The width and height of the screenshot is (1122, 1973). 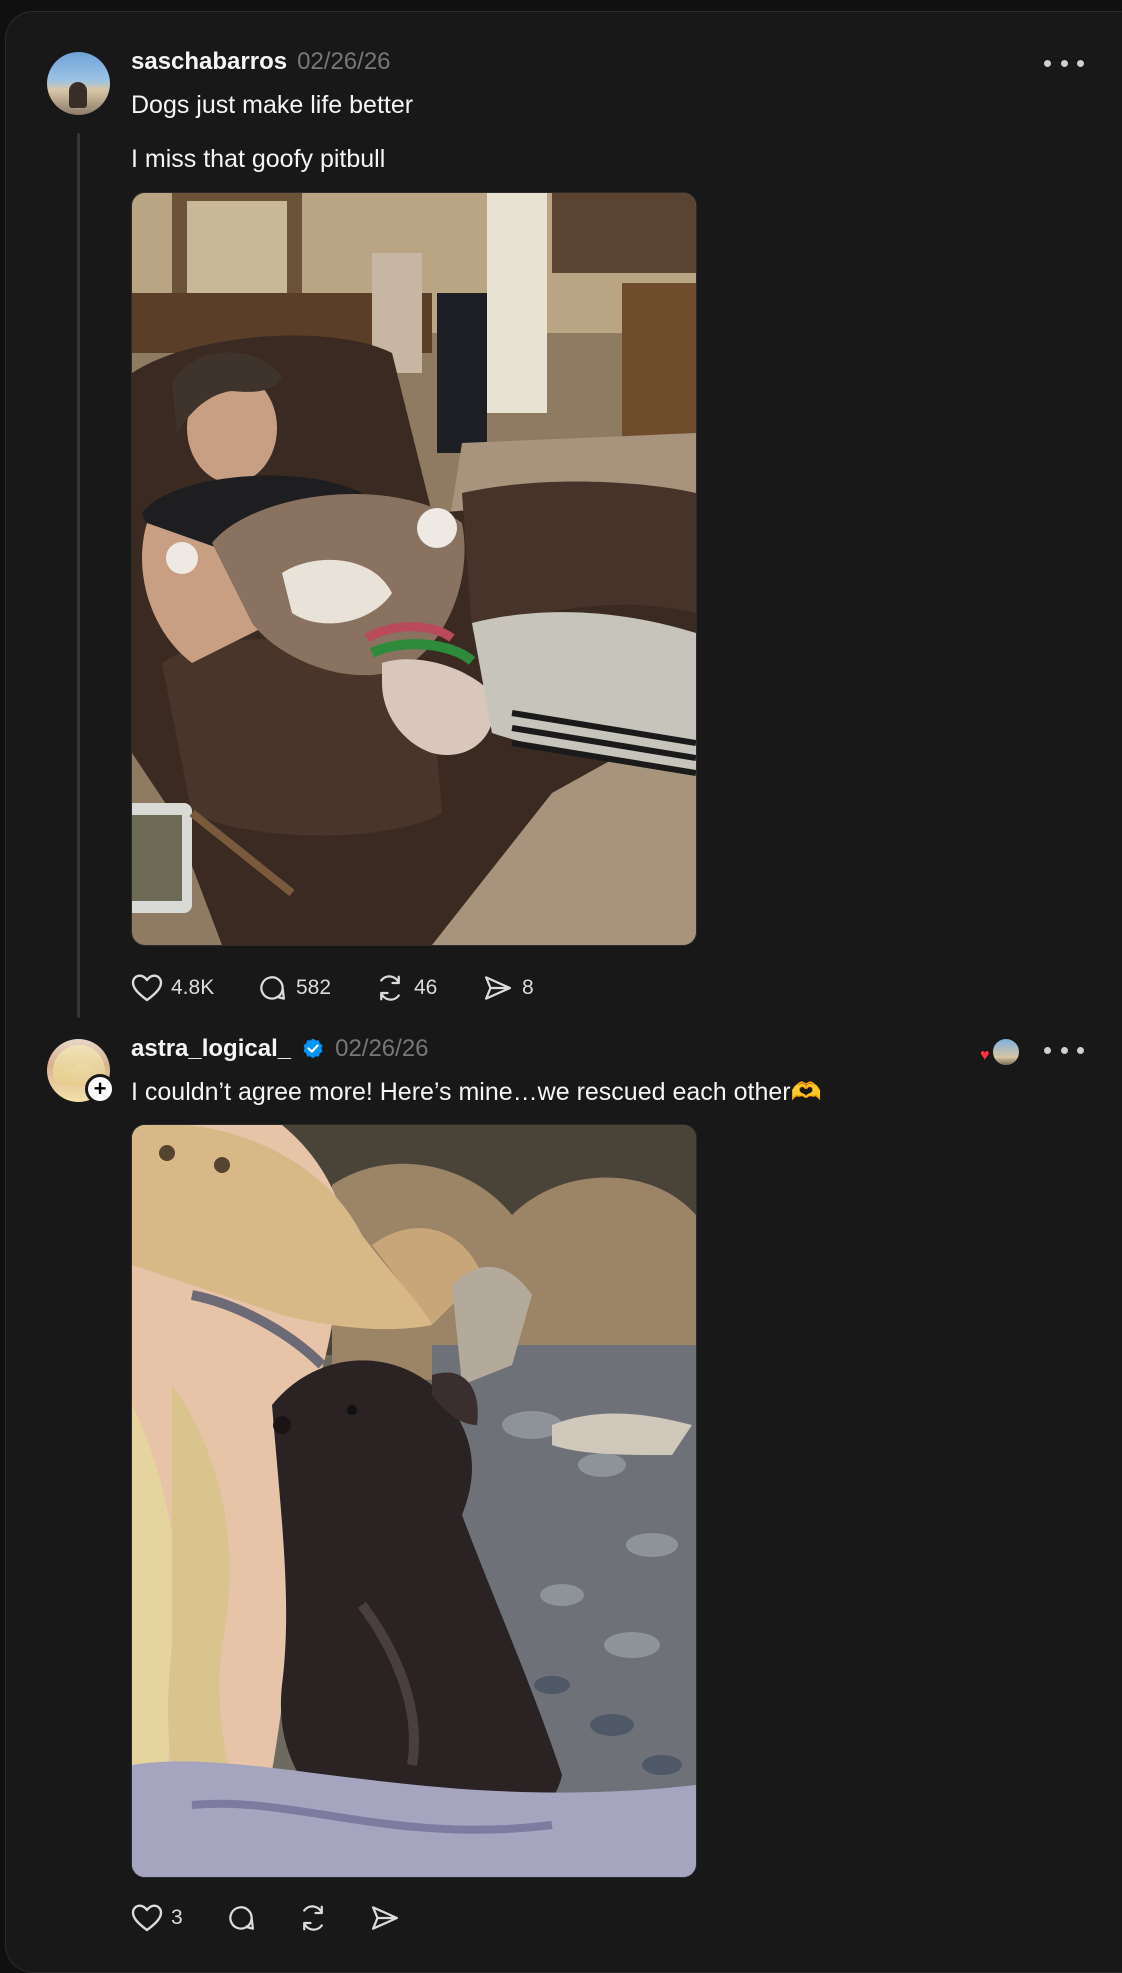 I want to click on post-text-line: Dogs just make life better, so click(x=272, y=105).